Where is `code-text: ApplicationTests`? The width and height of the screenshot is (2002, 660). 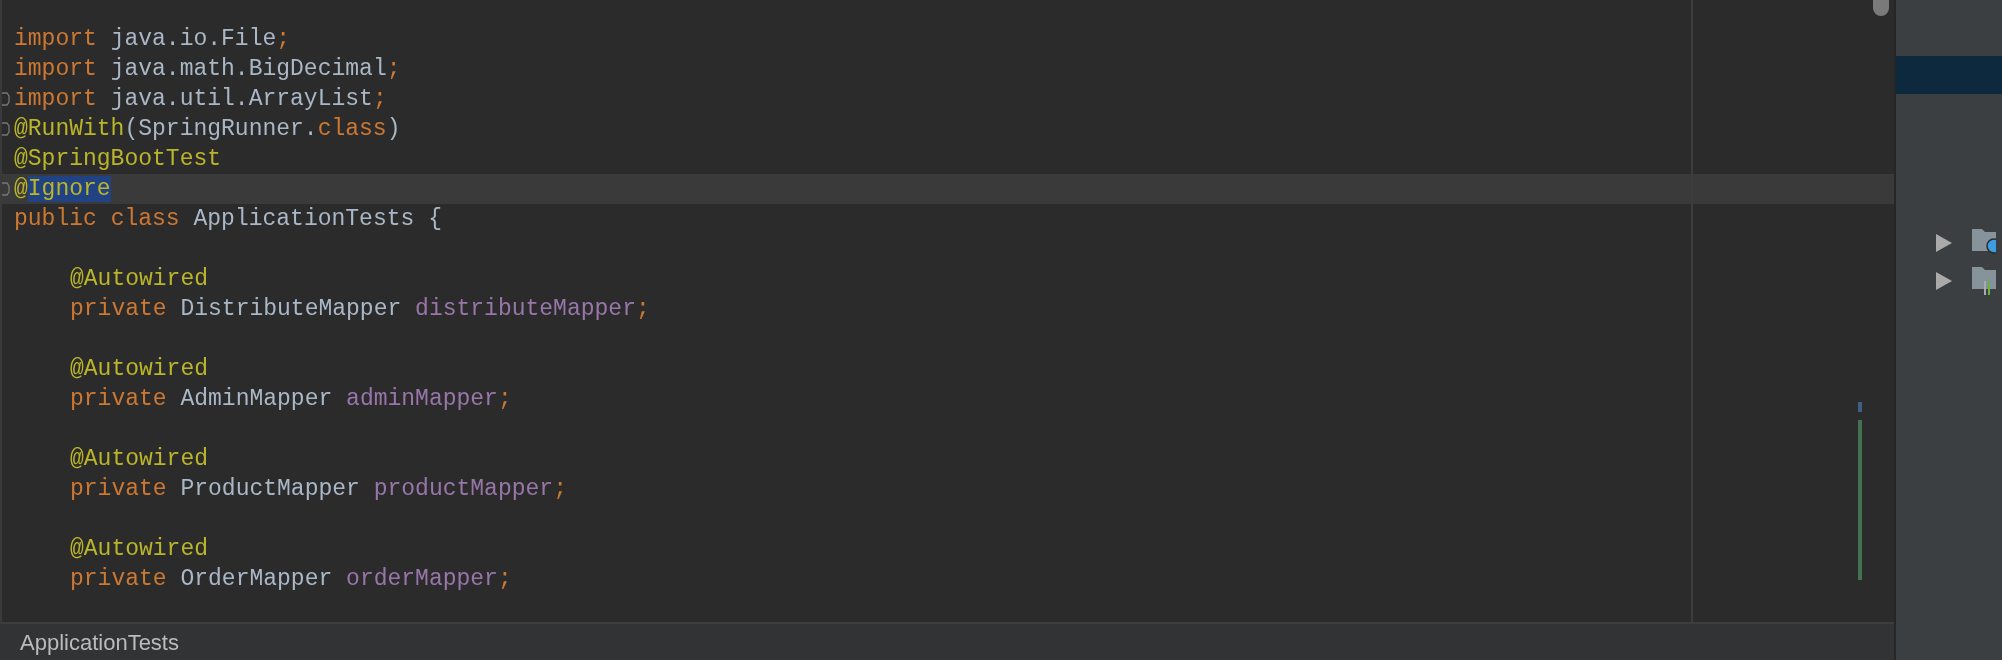 code-text: ApplicationTests is located at coordinates (304, 218).